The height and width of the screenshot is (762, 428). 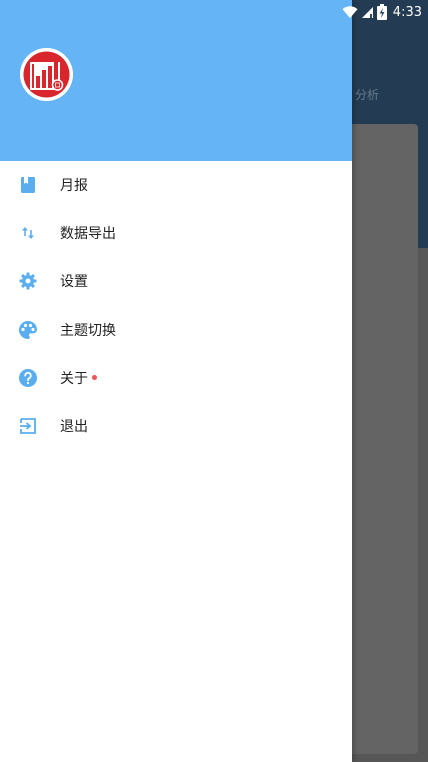 I want to click on battery-charging-icon, so click(x=381, y=12).